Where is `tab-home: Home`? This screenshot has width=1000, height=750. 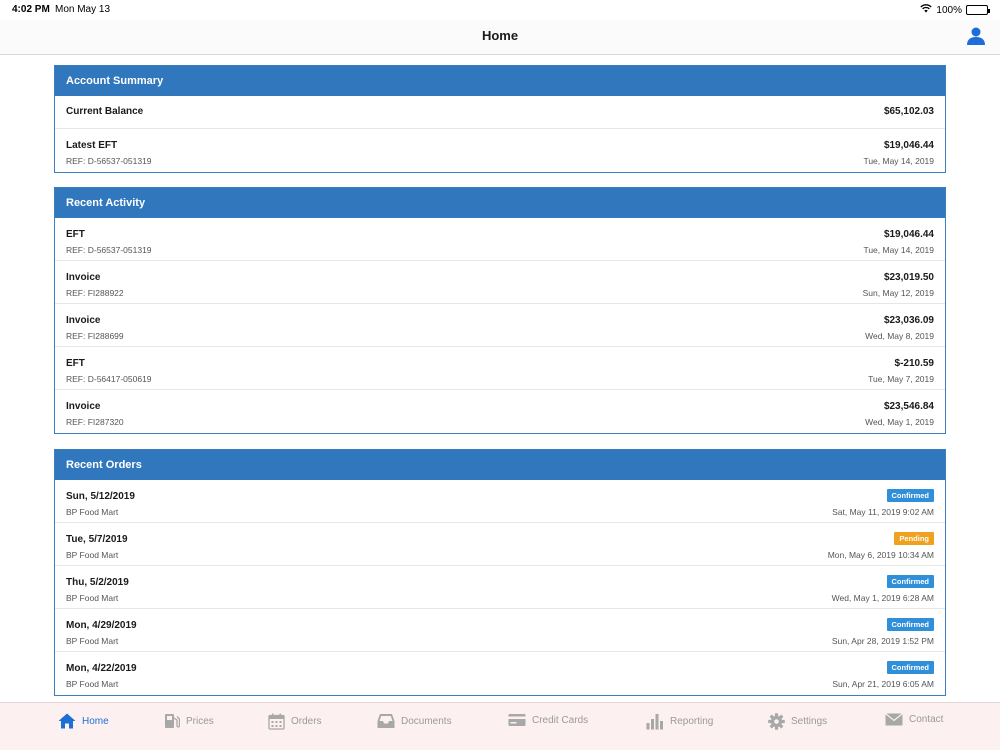
tab-home: Home is located at coordinates (83, 721).